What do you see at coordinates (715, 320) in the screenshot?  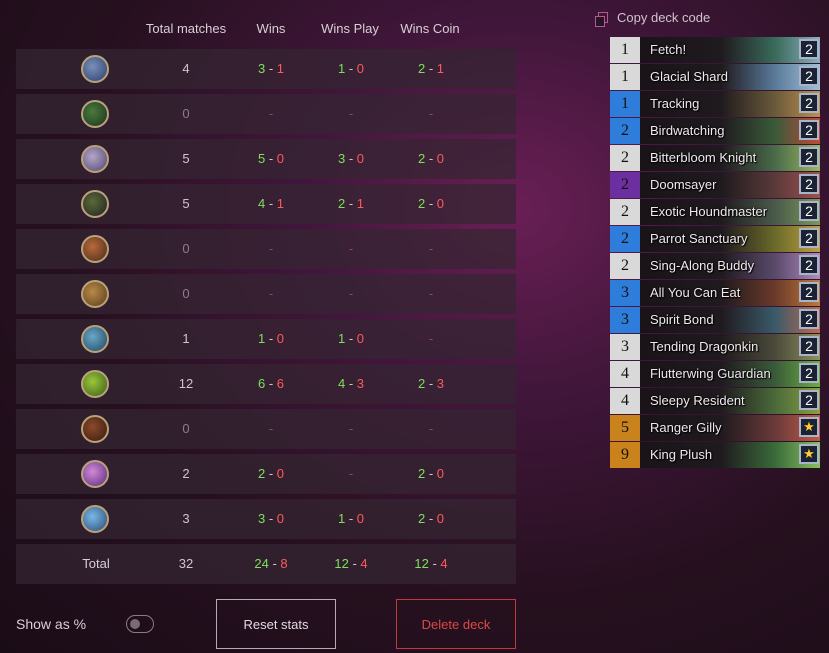 I see `deck-card: 3 Spirit Bond 2` at bounding box center [715, 320].